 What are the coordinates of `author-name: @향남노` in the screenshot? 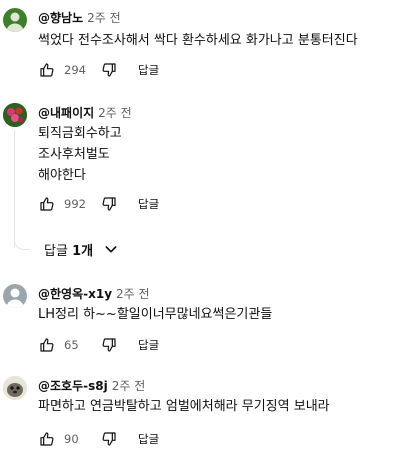 It's located at (60, 18).